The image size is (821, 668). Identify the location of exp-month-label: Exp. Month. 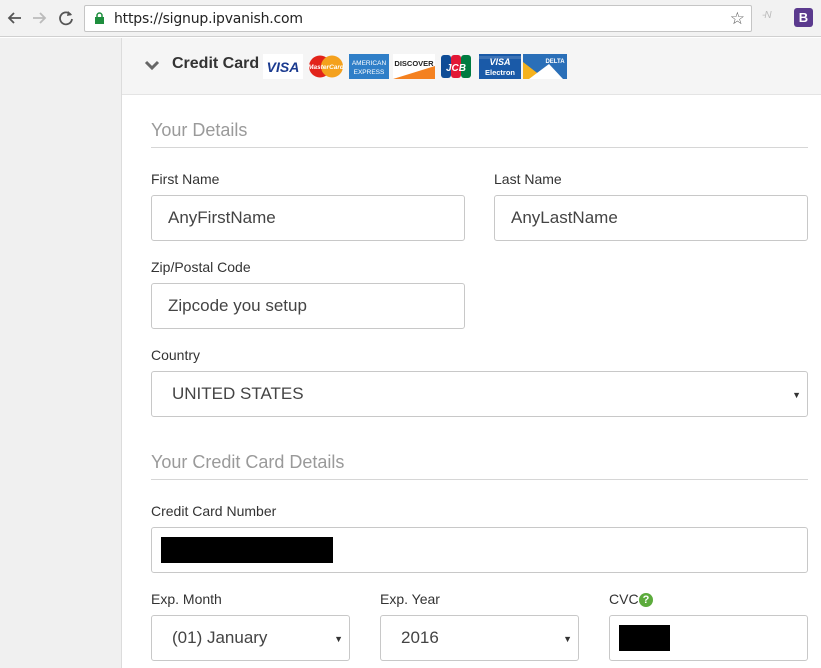
(186, 599).